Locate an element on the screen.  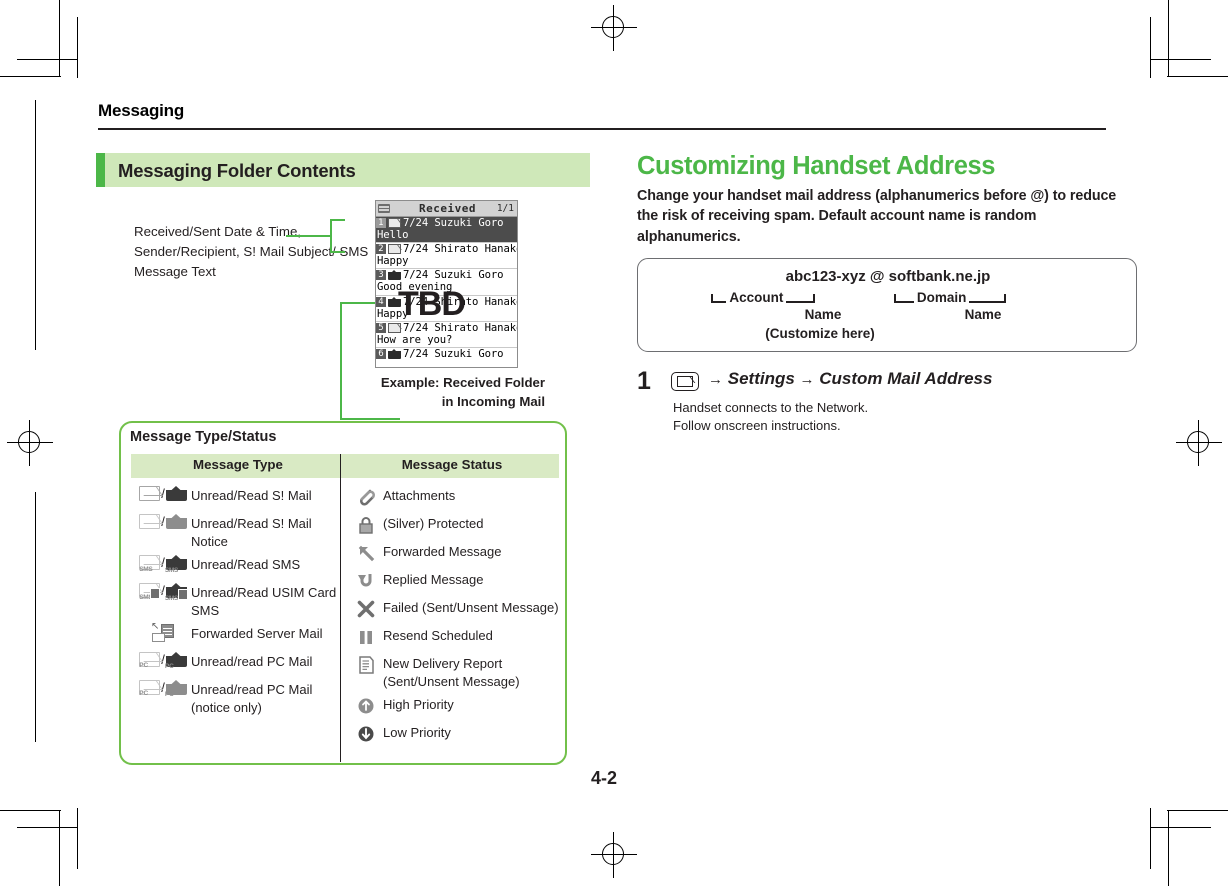
envelope-notice-read-icon is located at coordinates (176, 521).